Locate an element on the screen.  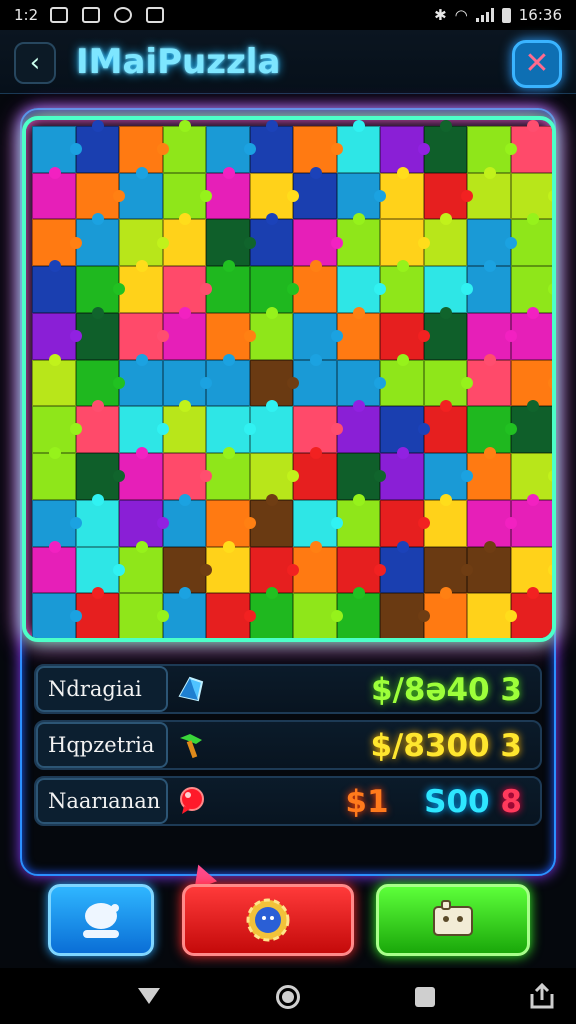
nav-home-icon is located at coordinates (288, 997).